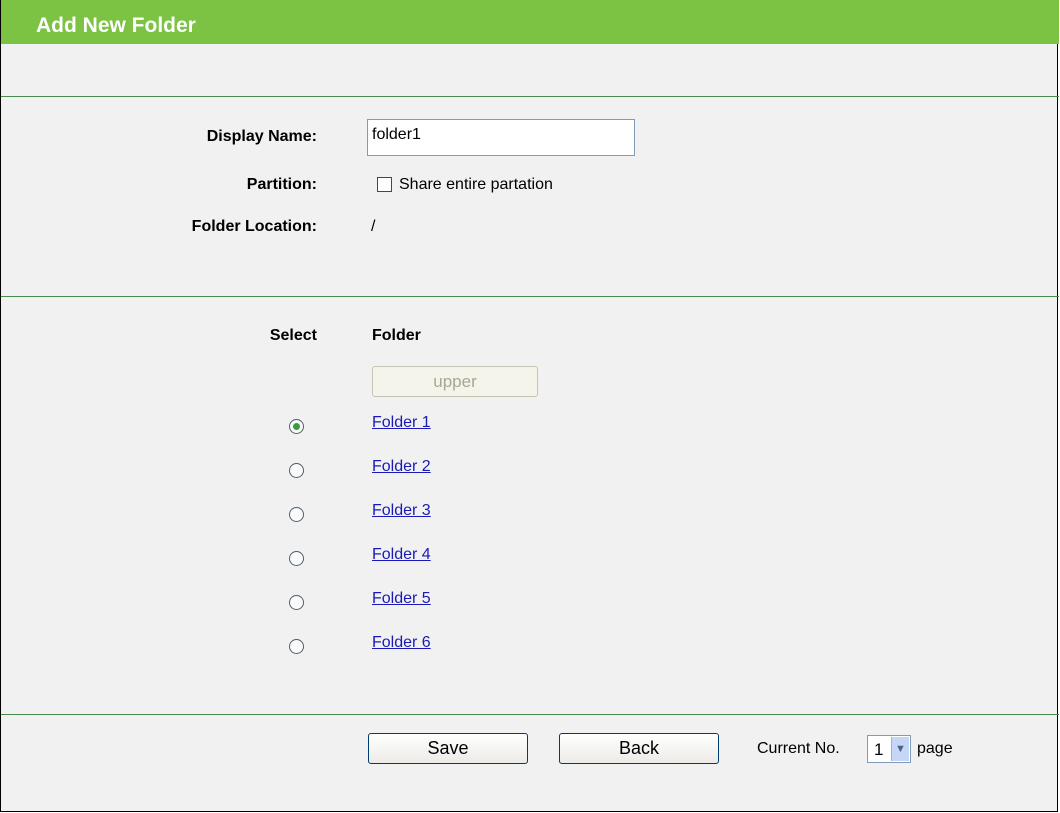  Describe the element at coordinates (254, 226) in the screenshot. I see `folder-location-label: Folder Location:` at that location.